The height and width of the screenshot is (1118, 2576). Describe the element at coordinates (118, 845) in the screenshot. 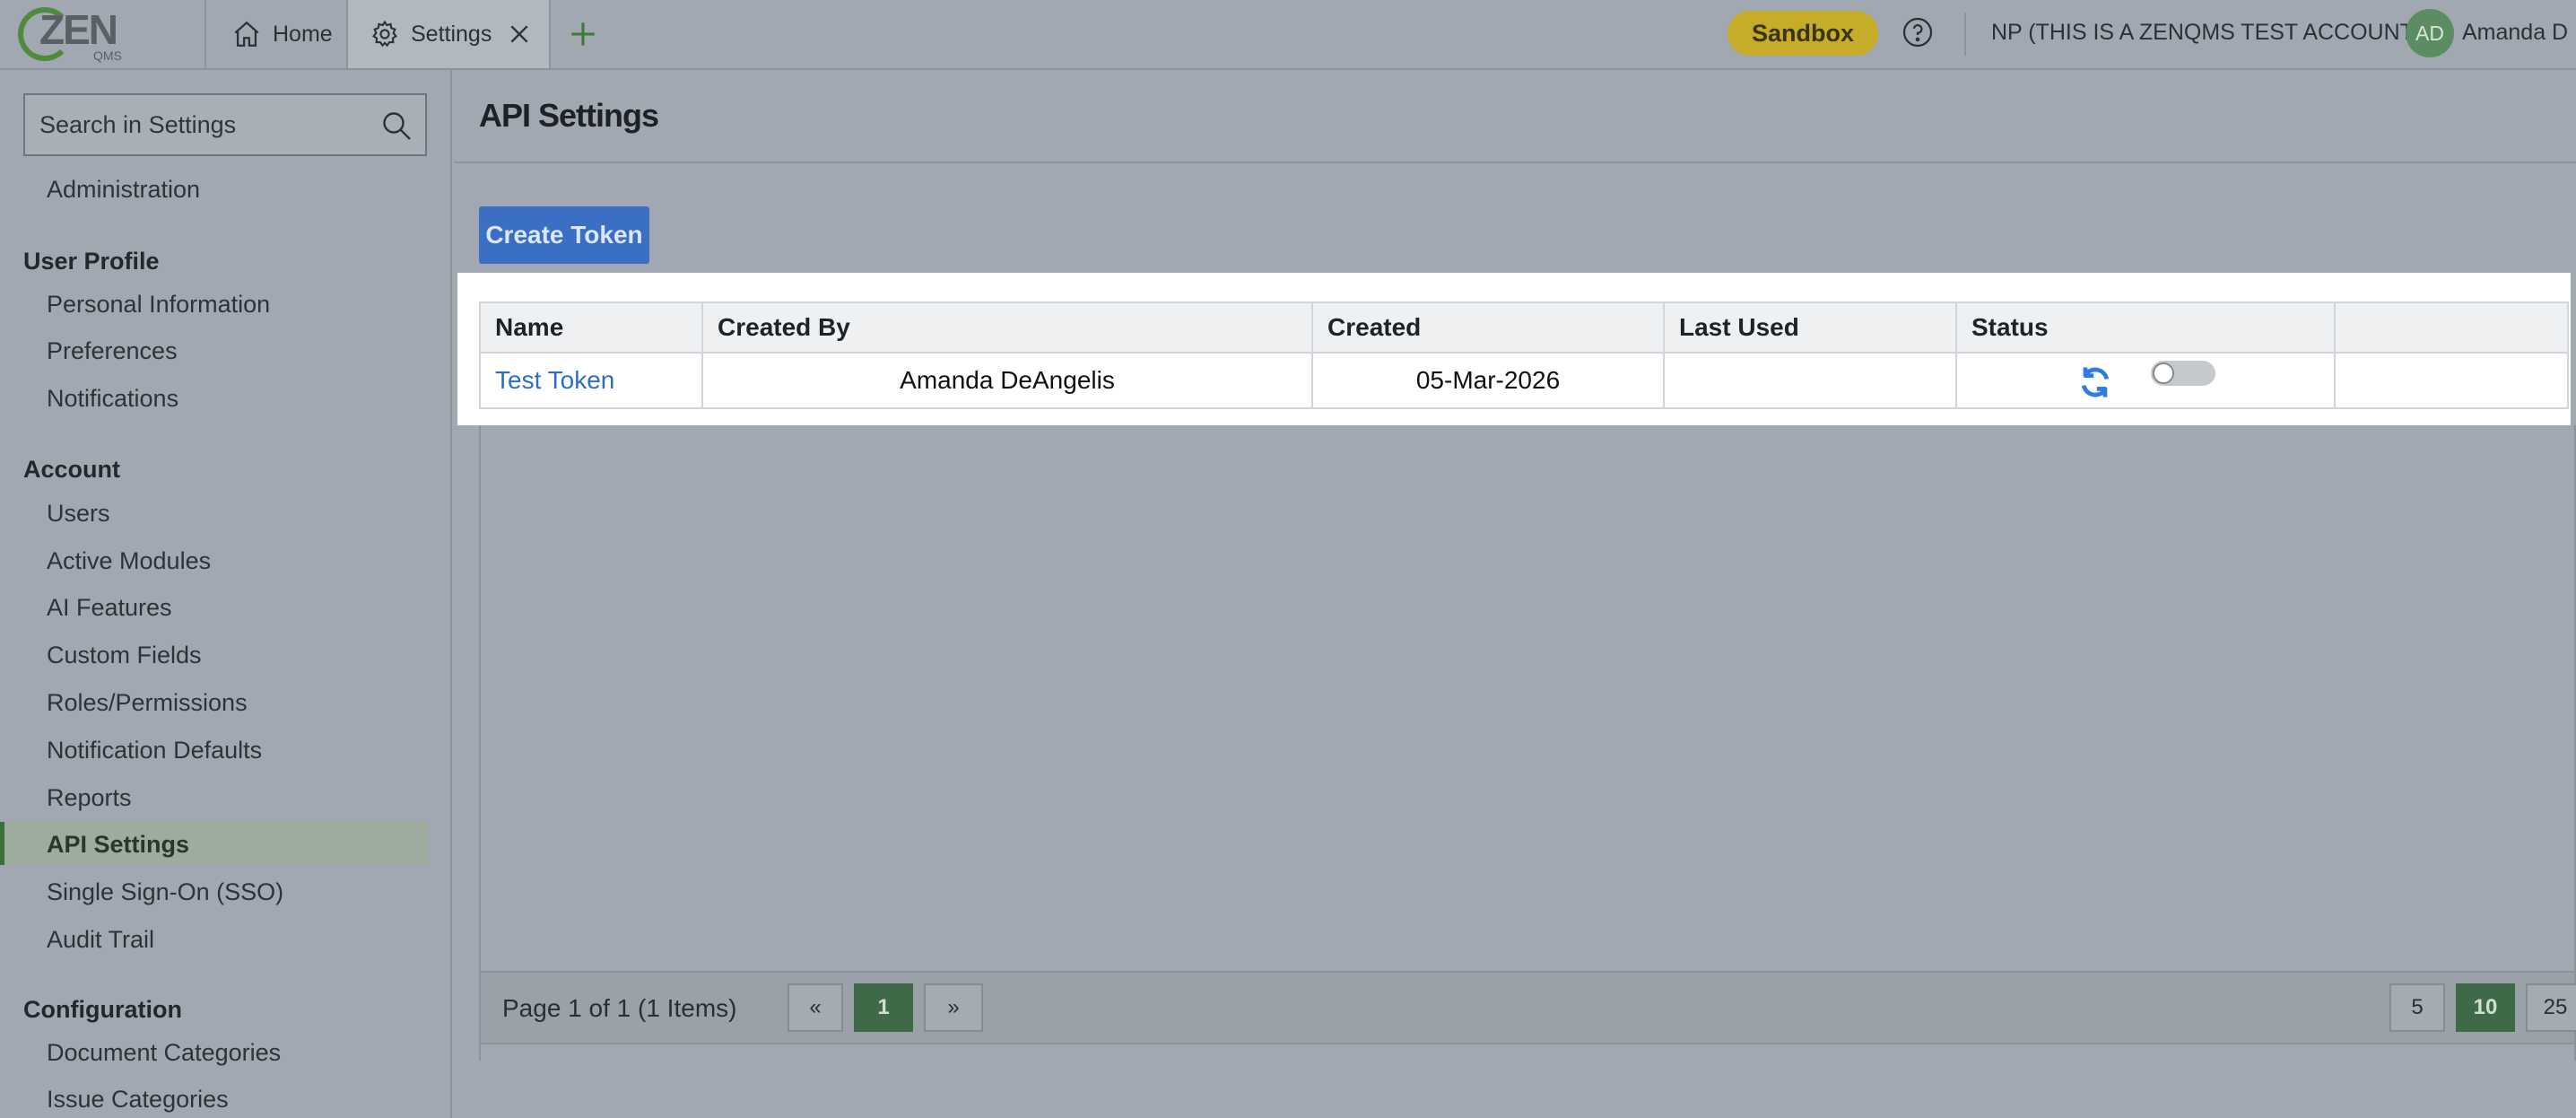

I see `sidebar-item-api-settings: API Settings` at that location.